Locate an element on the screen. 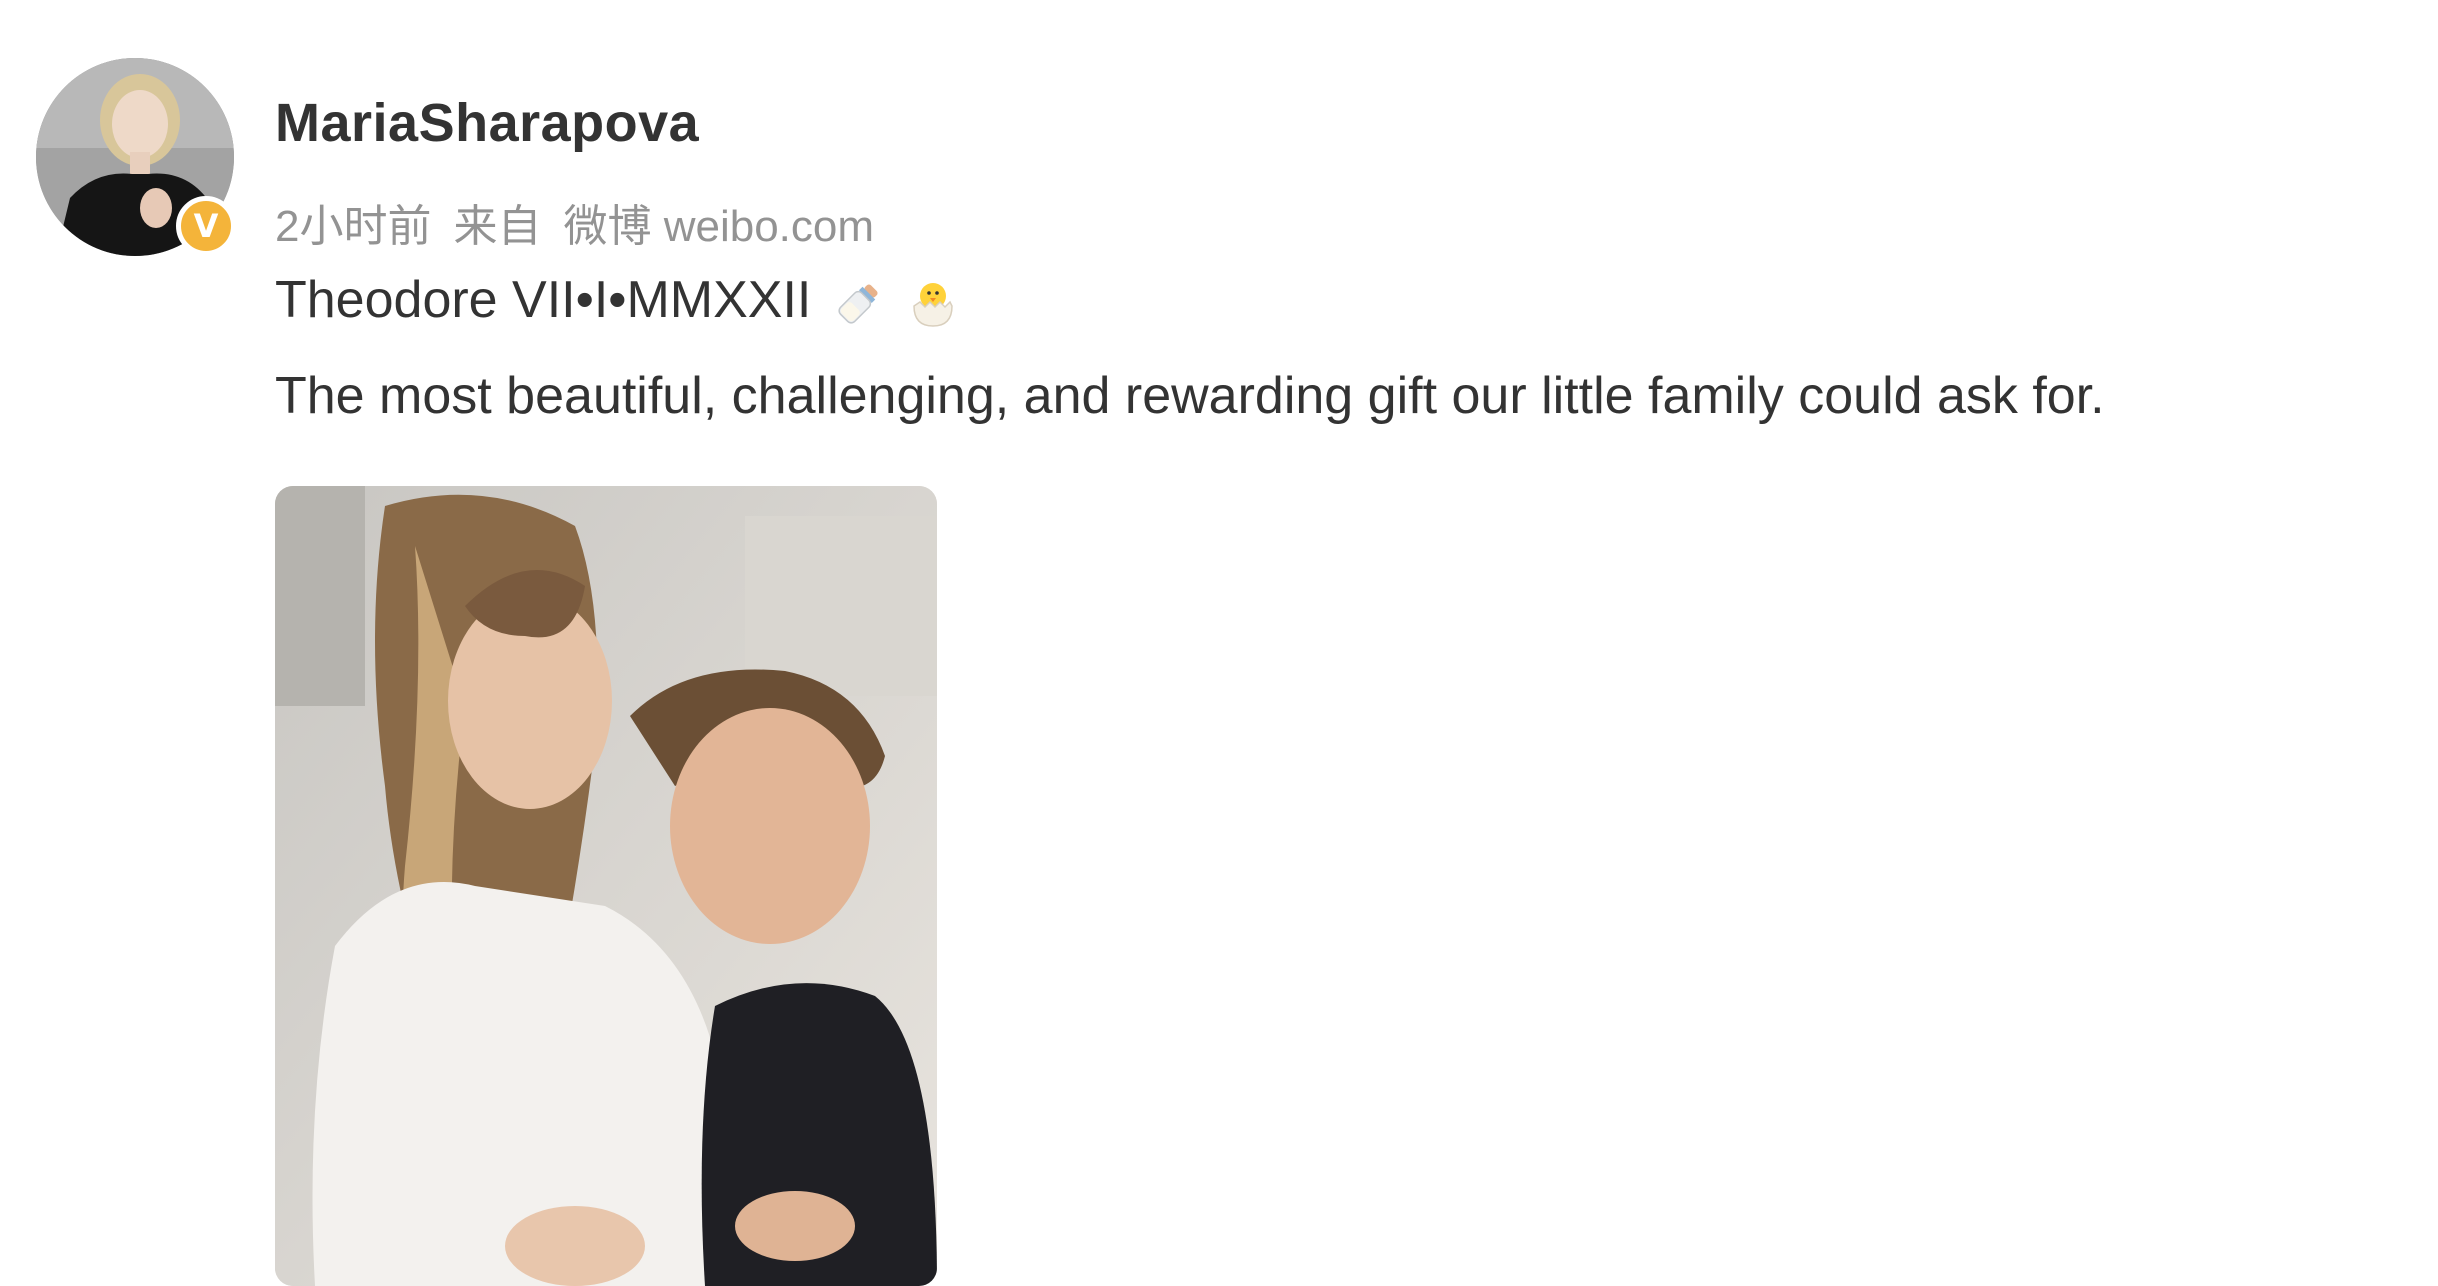 The image size is (2438, 1286). post-meta: 2小时前 来自 微博 weibo.com is located at coordinates (585, 222).